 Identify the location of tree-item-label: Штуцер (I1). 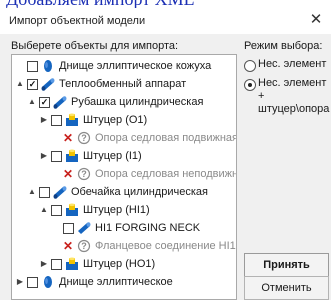
(112, 156).